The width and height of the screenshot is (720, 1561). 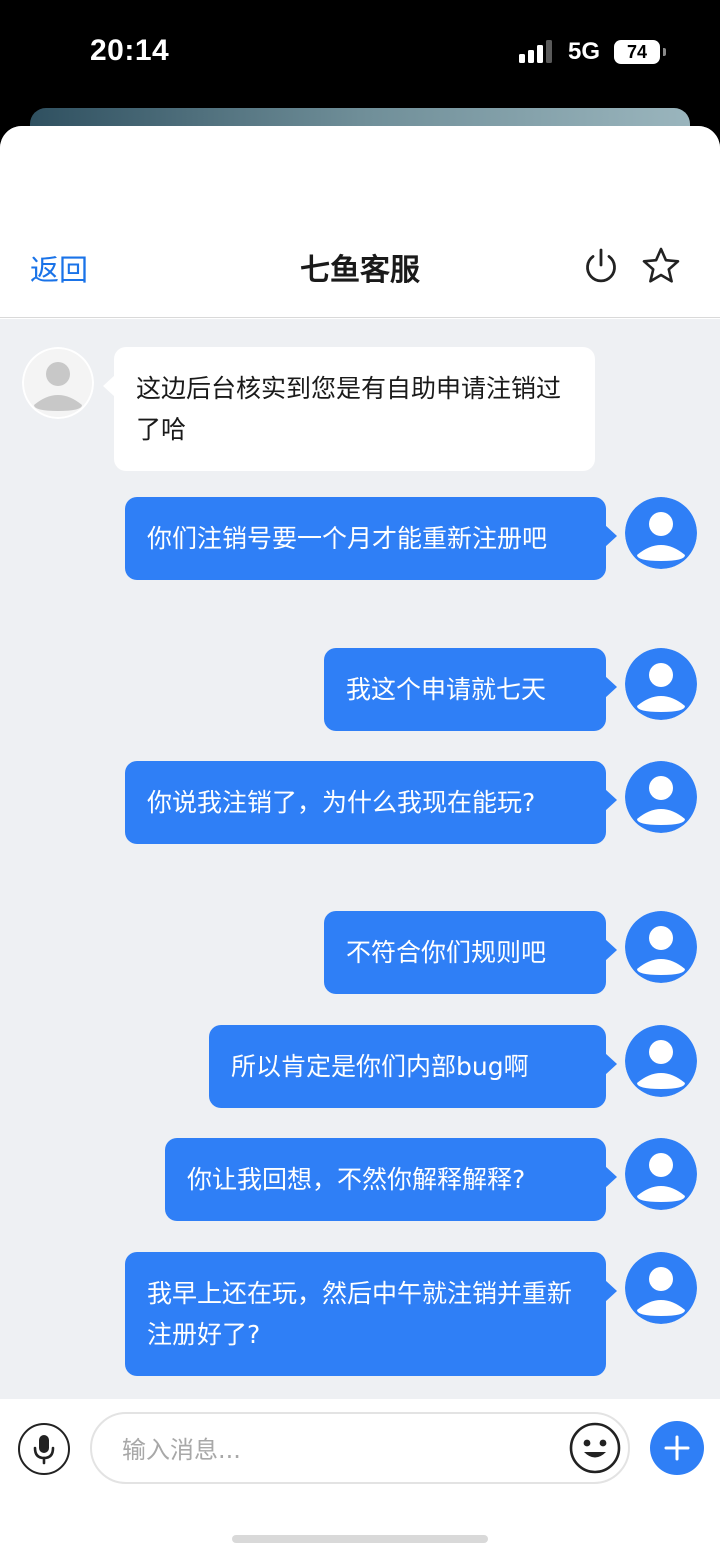 I want to click on plus-icon, so click(x=677, y=1448).